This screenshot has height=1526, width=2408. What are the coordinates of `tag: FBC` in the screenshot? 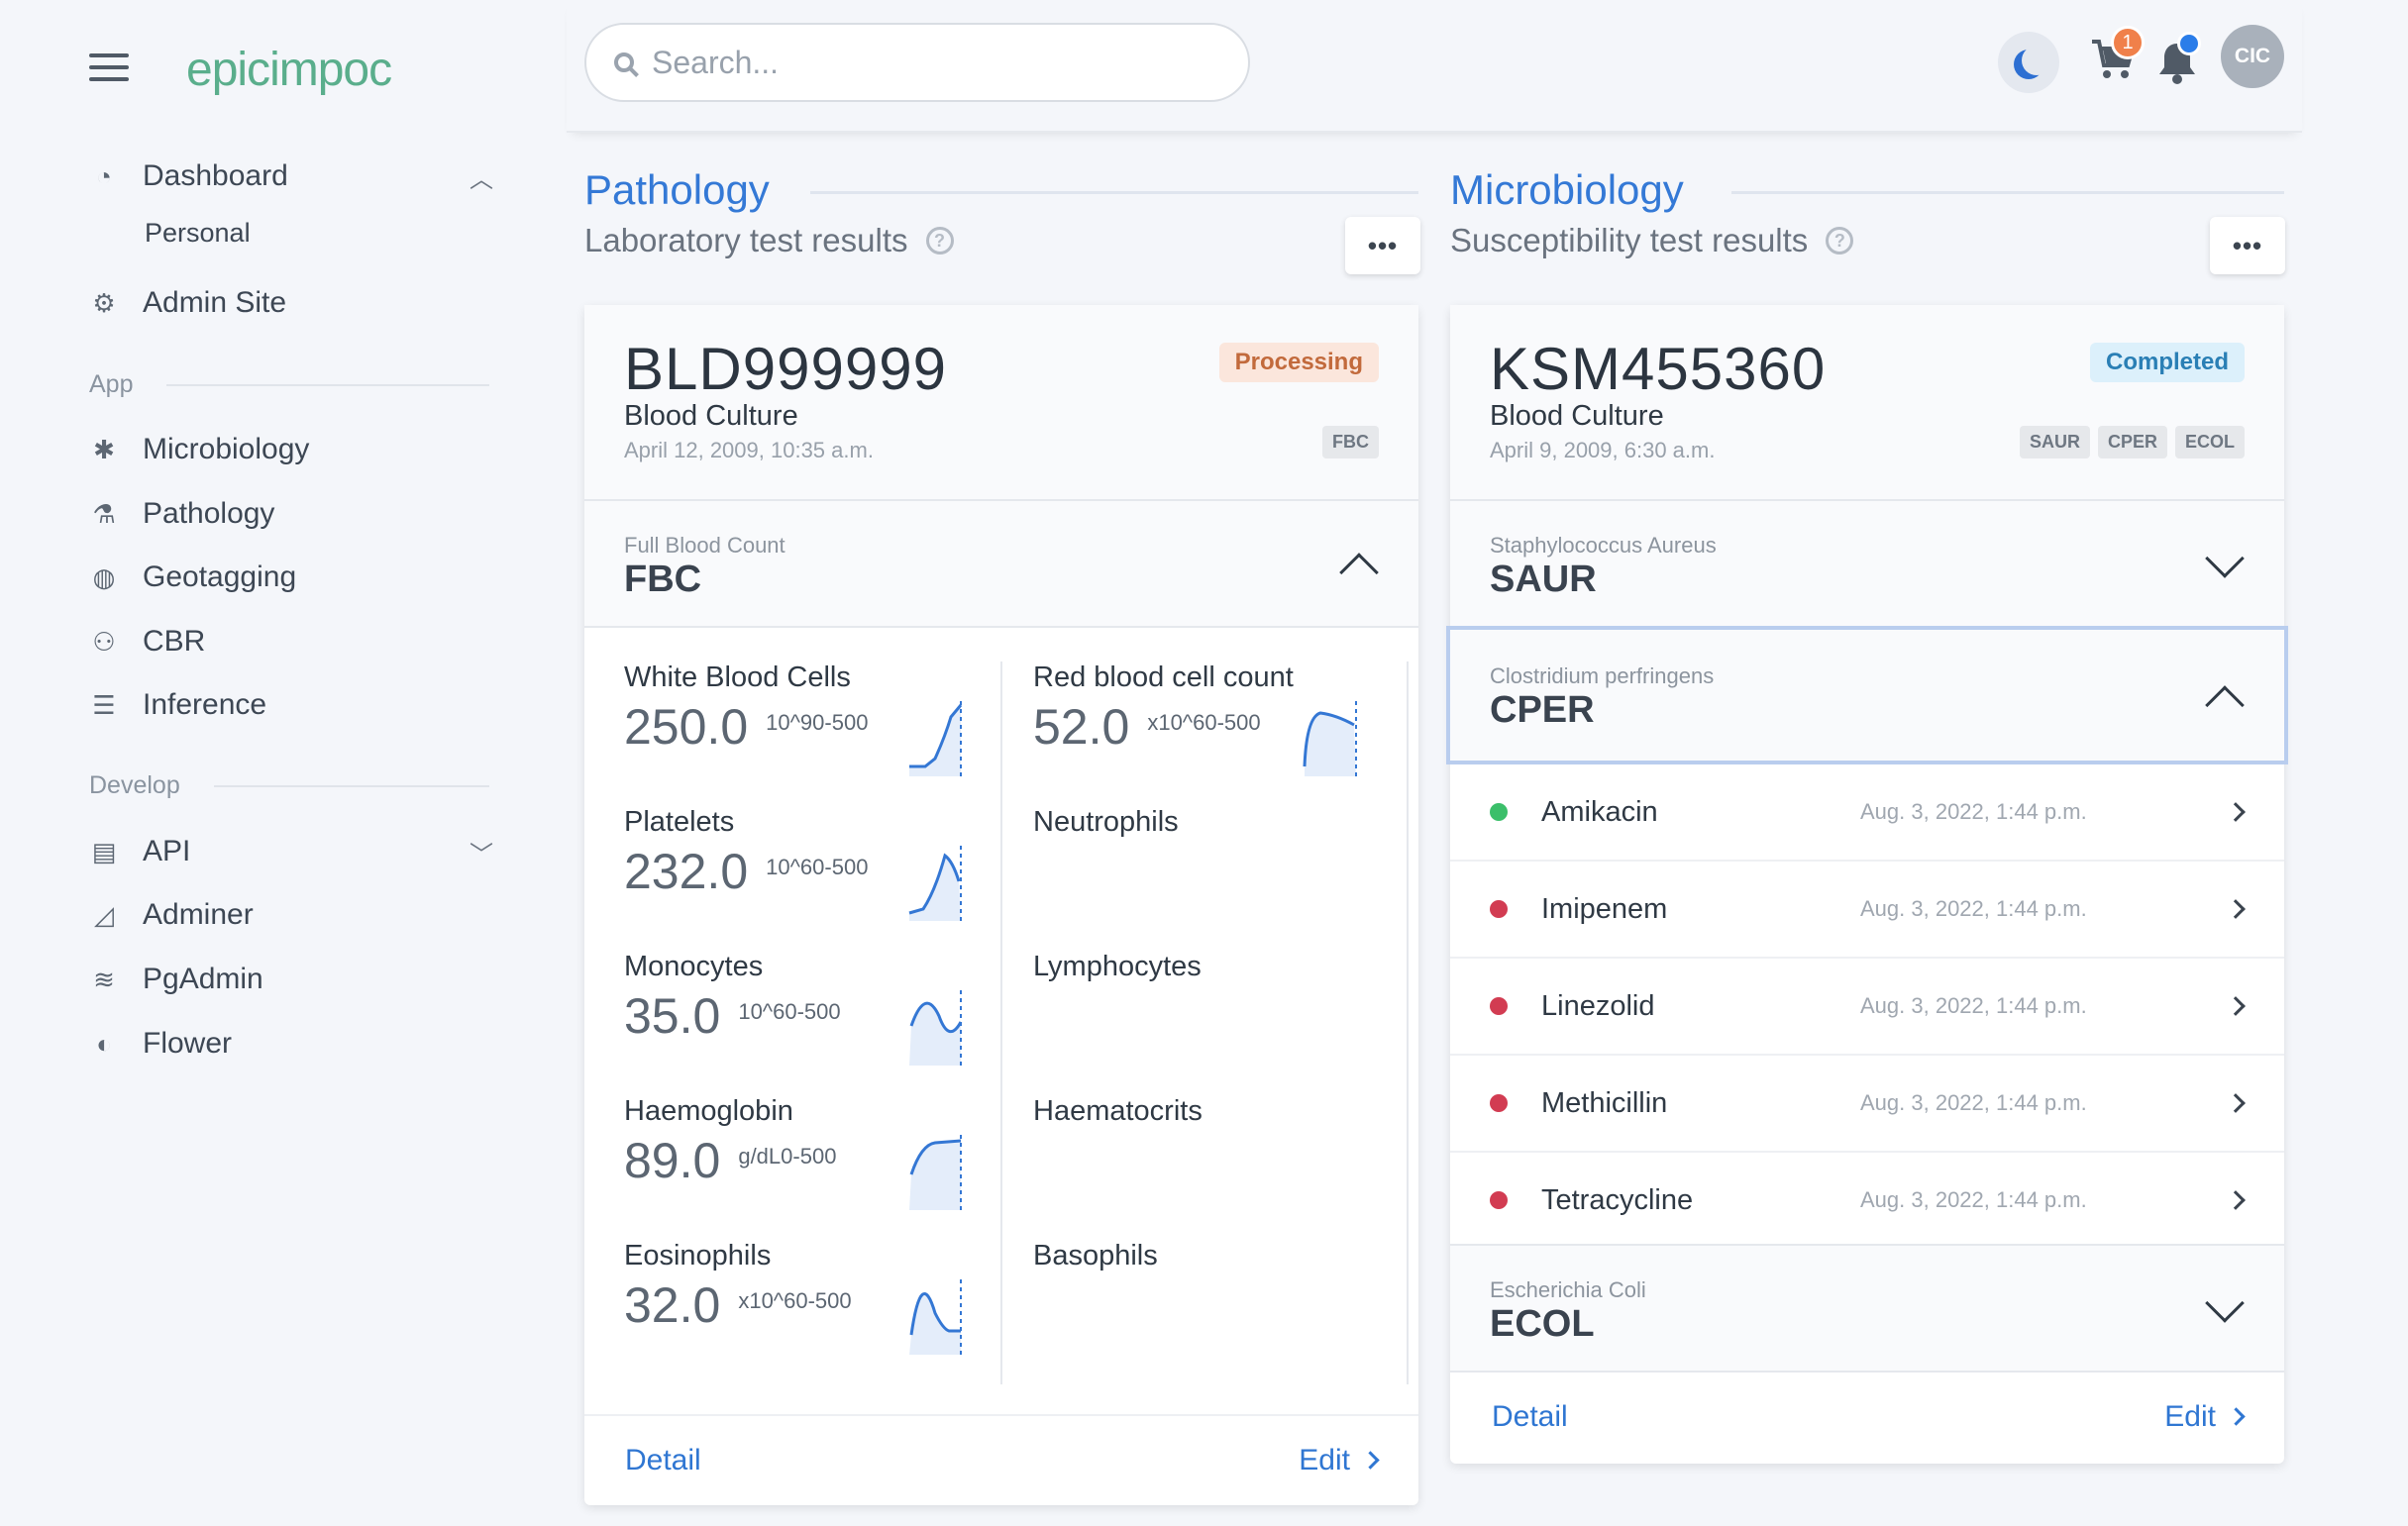 It's located at (1351, 442).